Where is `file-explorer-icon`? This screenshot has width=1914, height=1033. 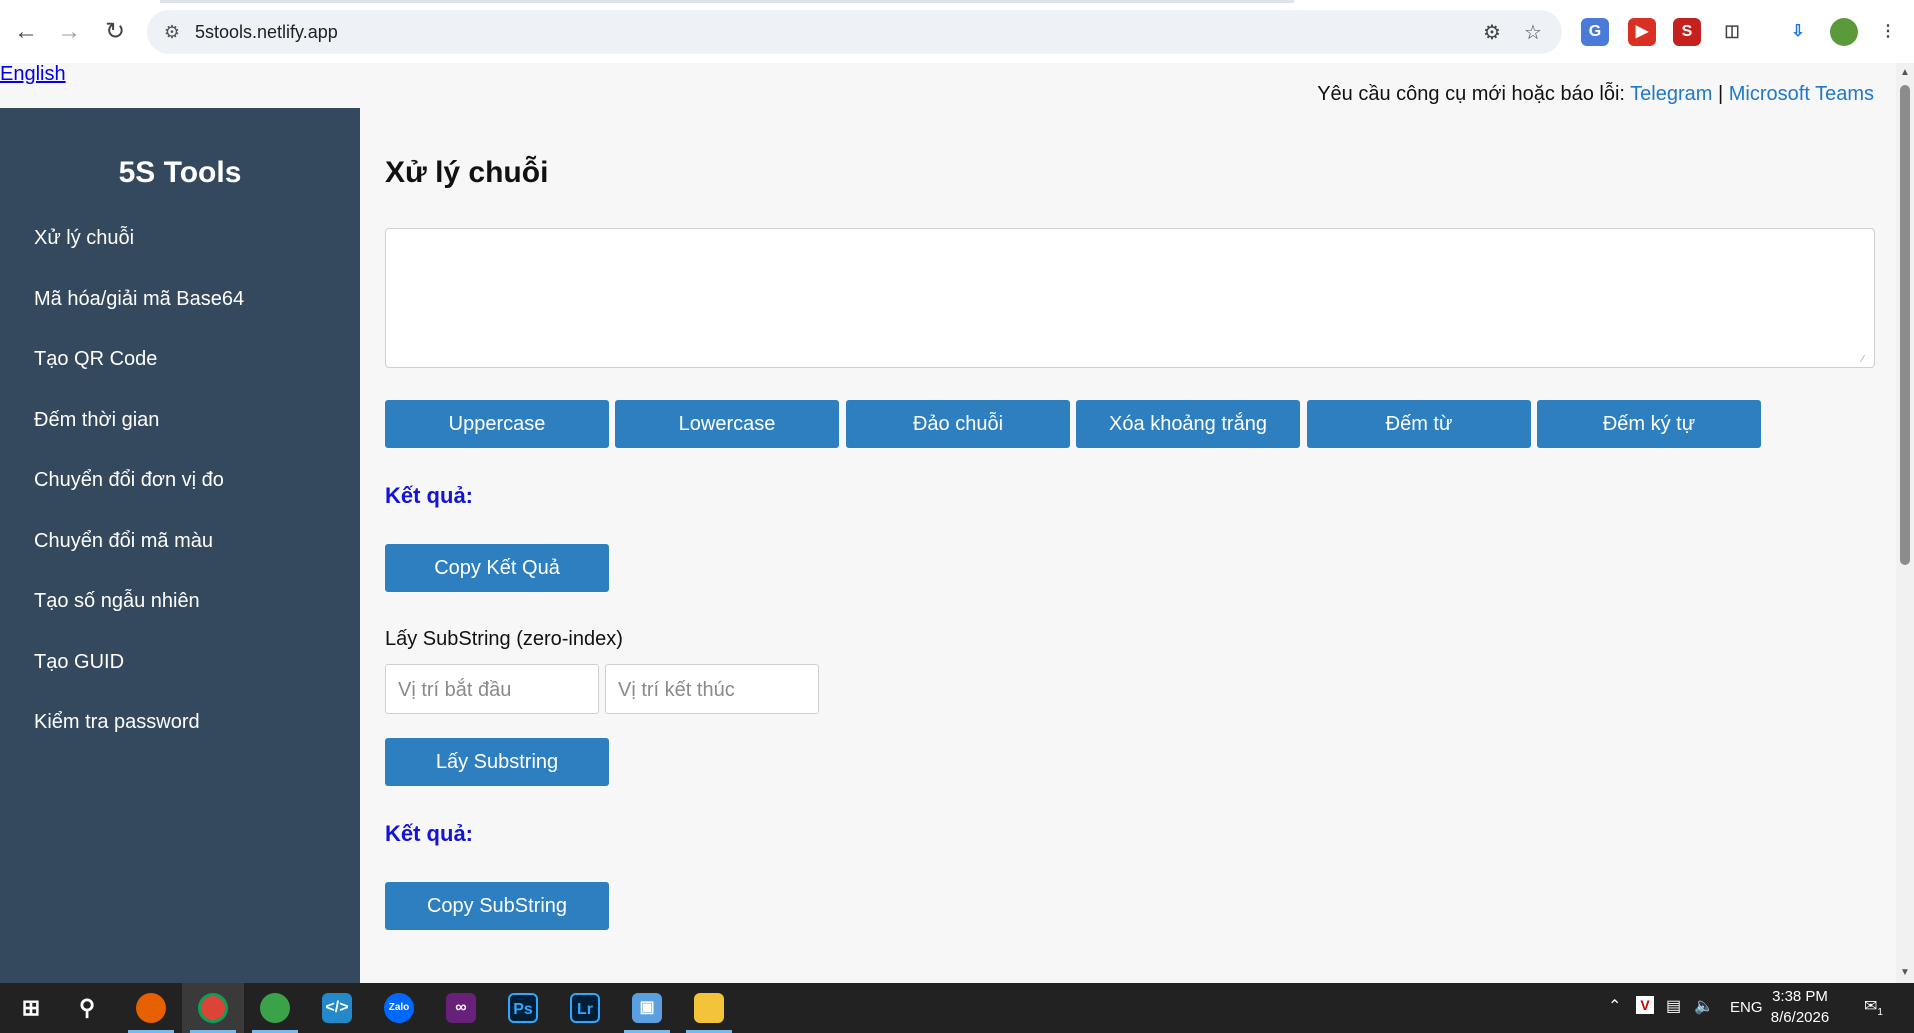 file-explorer-icon is located at coordinates (709, 1008).